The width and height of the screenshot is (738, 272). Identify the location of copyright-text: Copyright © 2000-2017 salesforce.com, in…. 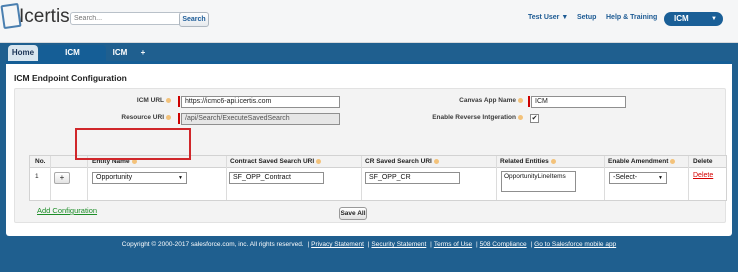
(212, 244).